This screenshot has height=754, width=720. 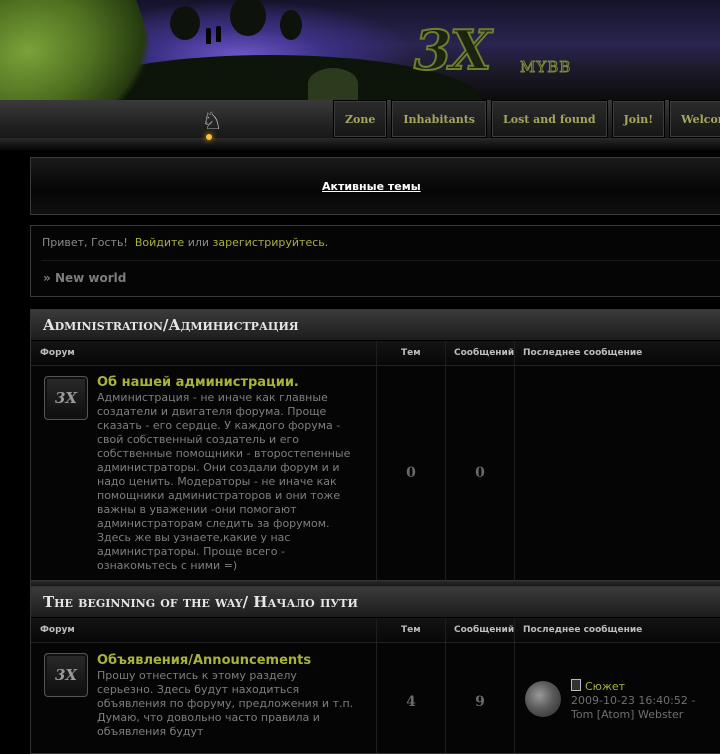 What do you see at coordinates (480, 702) in the screenshot?
I see `posts-count: 9` at bounding box center [480, 702].